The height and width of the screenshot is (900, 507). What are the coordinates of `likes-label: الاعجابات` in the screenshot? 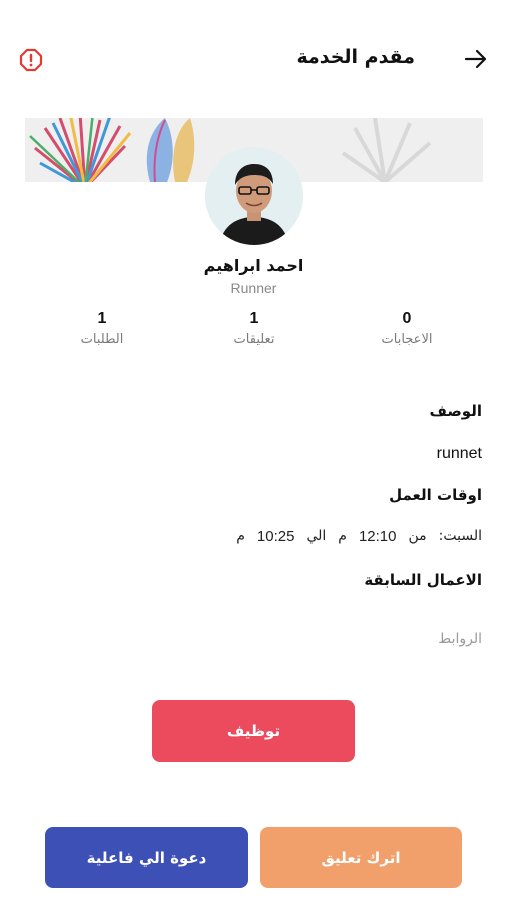 It's located at (407, 339).